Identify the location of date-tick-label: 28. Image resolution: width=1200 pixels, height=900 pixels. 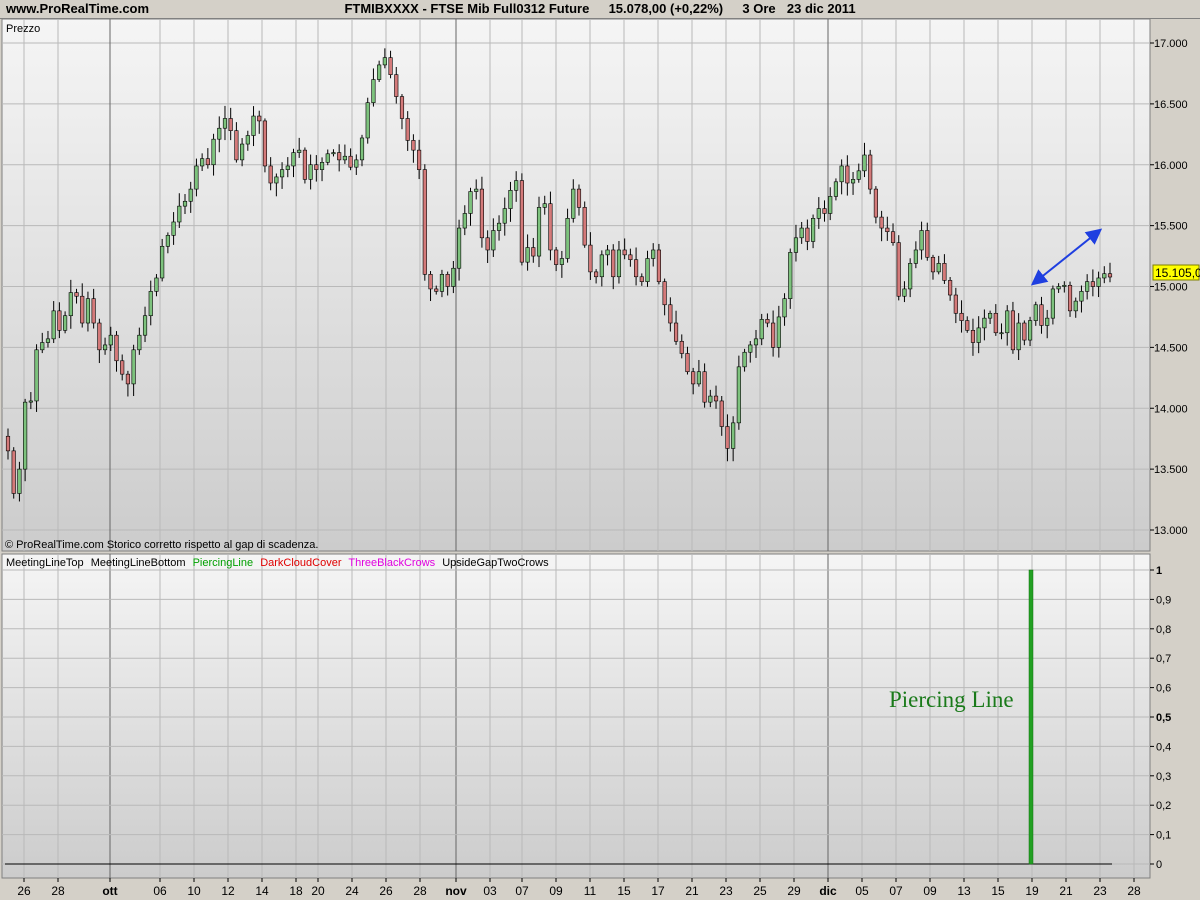
(1134, 891).